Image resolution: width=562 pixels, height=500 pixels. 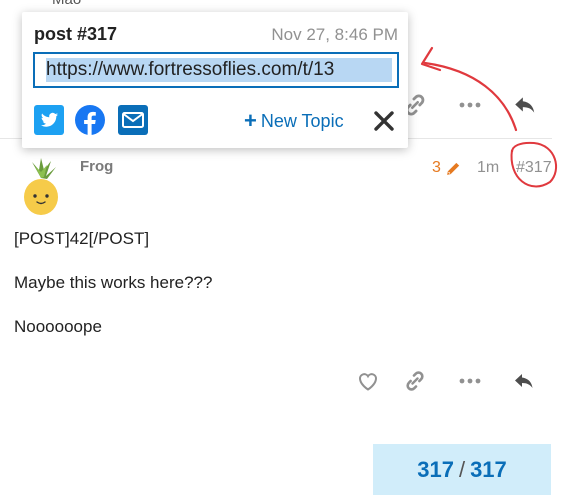 I want to click on share-title: post #317, so click(x=76, y=34).